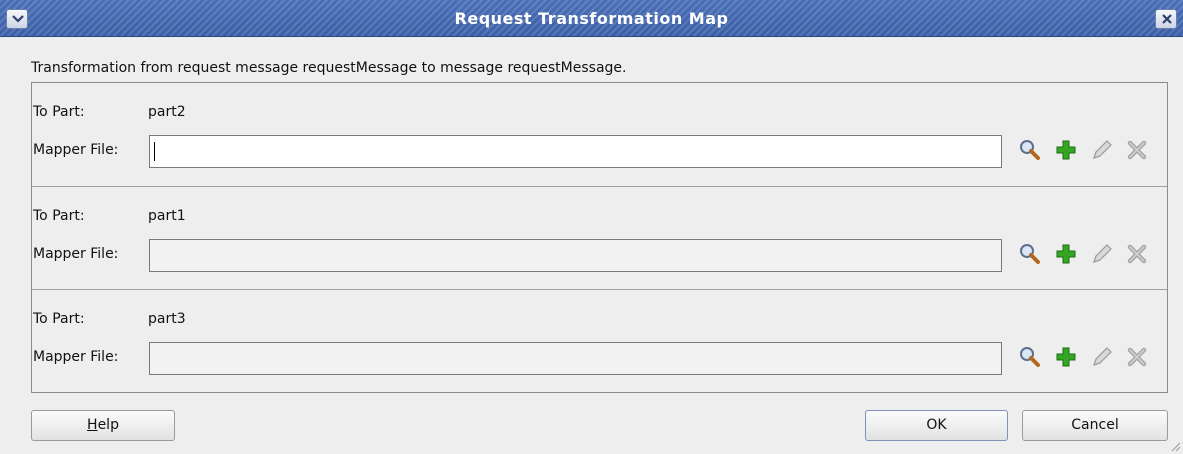 This screenshot has width=1183, height=454. What do you see at coordinates (1175, 446) in the screenshot?
I see `resize-grip-icon` at bounding box center [1175, 446].